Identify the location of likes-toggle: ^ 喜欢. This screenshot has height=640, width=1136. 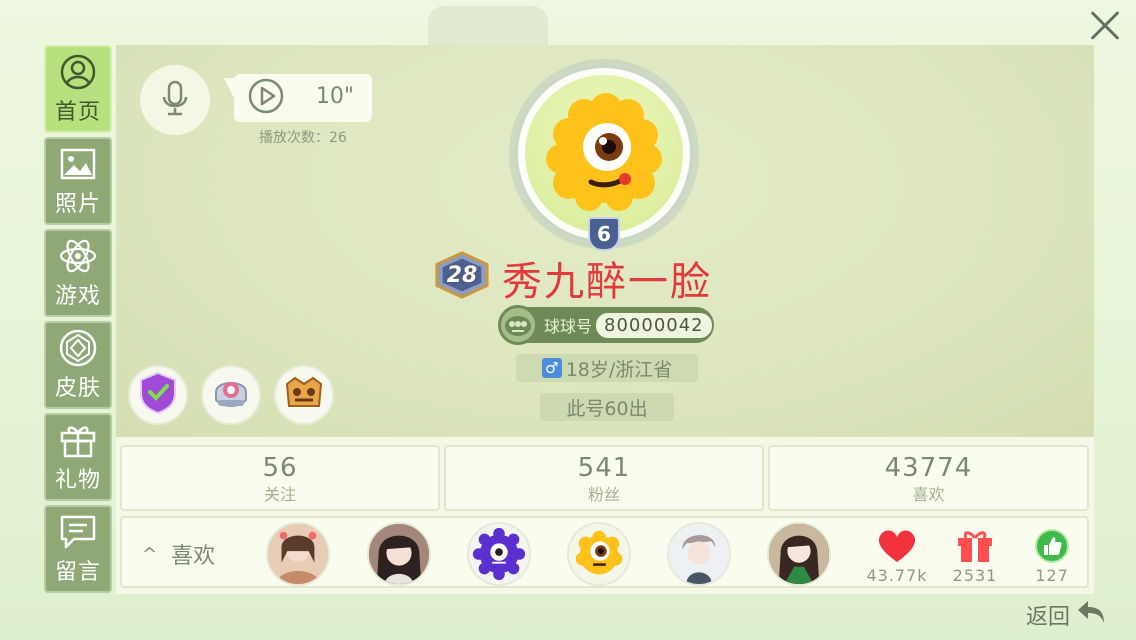
(178, 554).